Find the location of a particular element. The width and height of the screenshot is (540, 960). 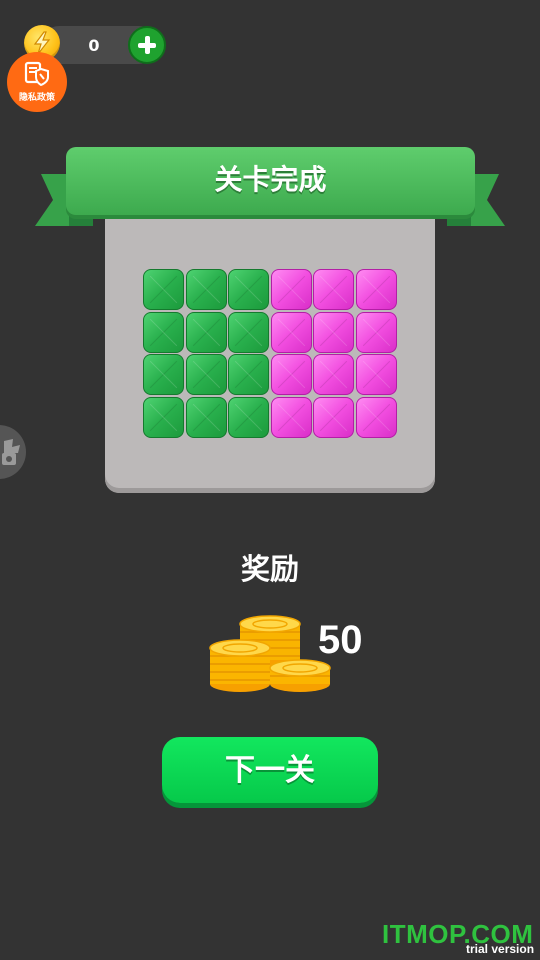

watermark-trial: trial version is located at coordinates (500, 949).